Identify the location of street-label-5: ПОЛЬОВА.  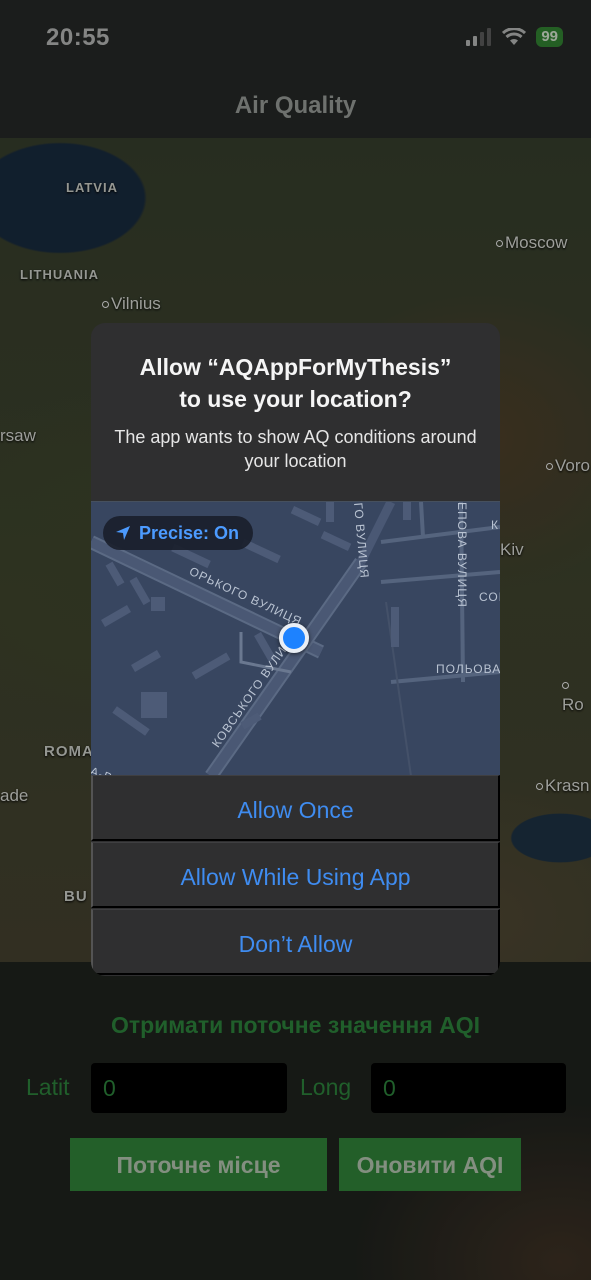
(468, 669).